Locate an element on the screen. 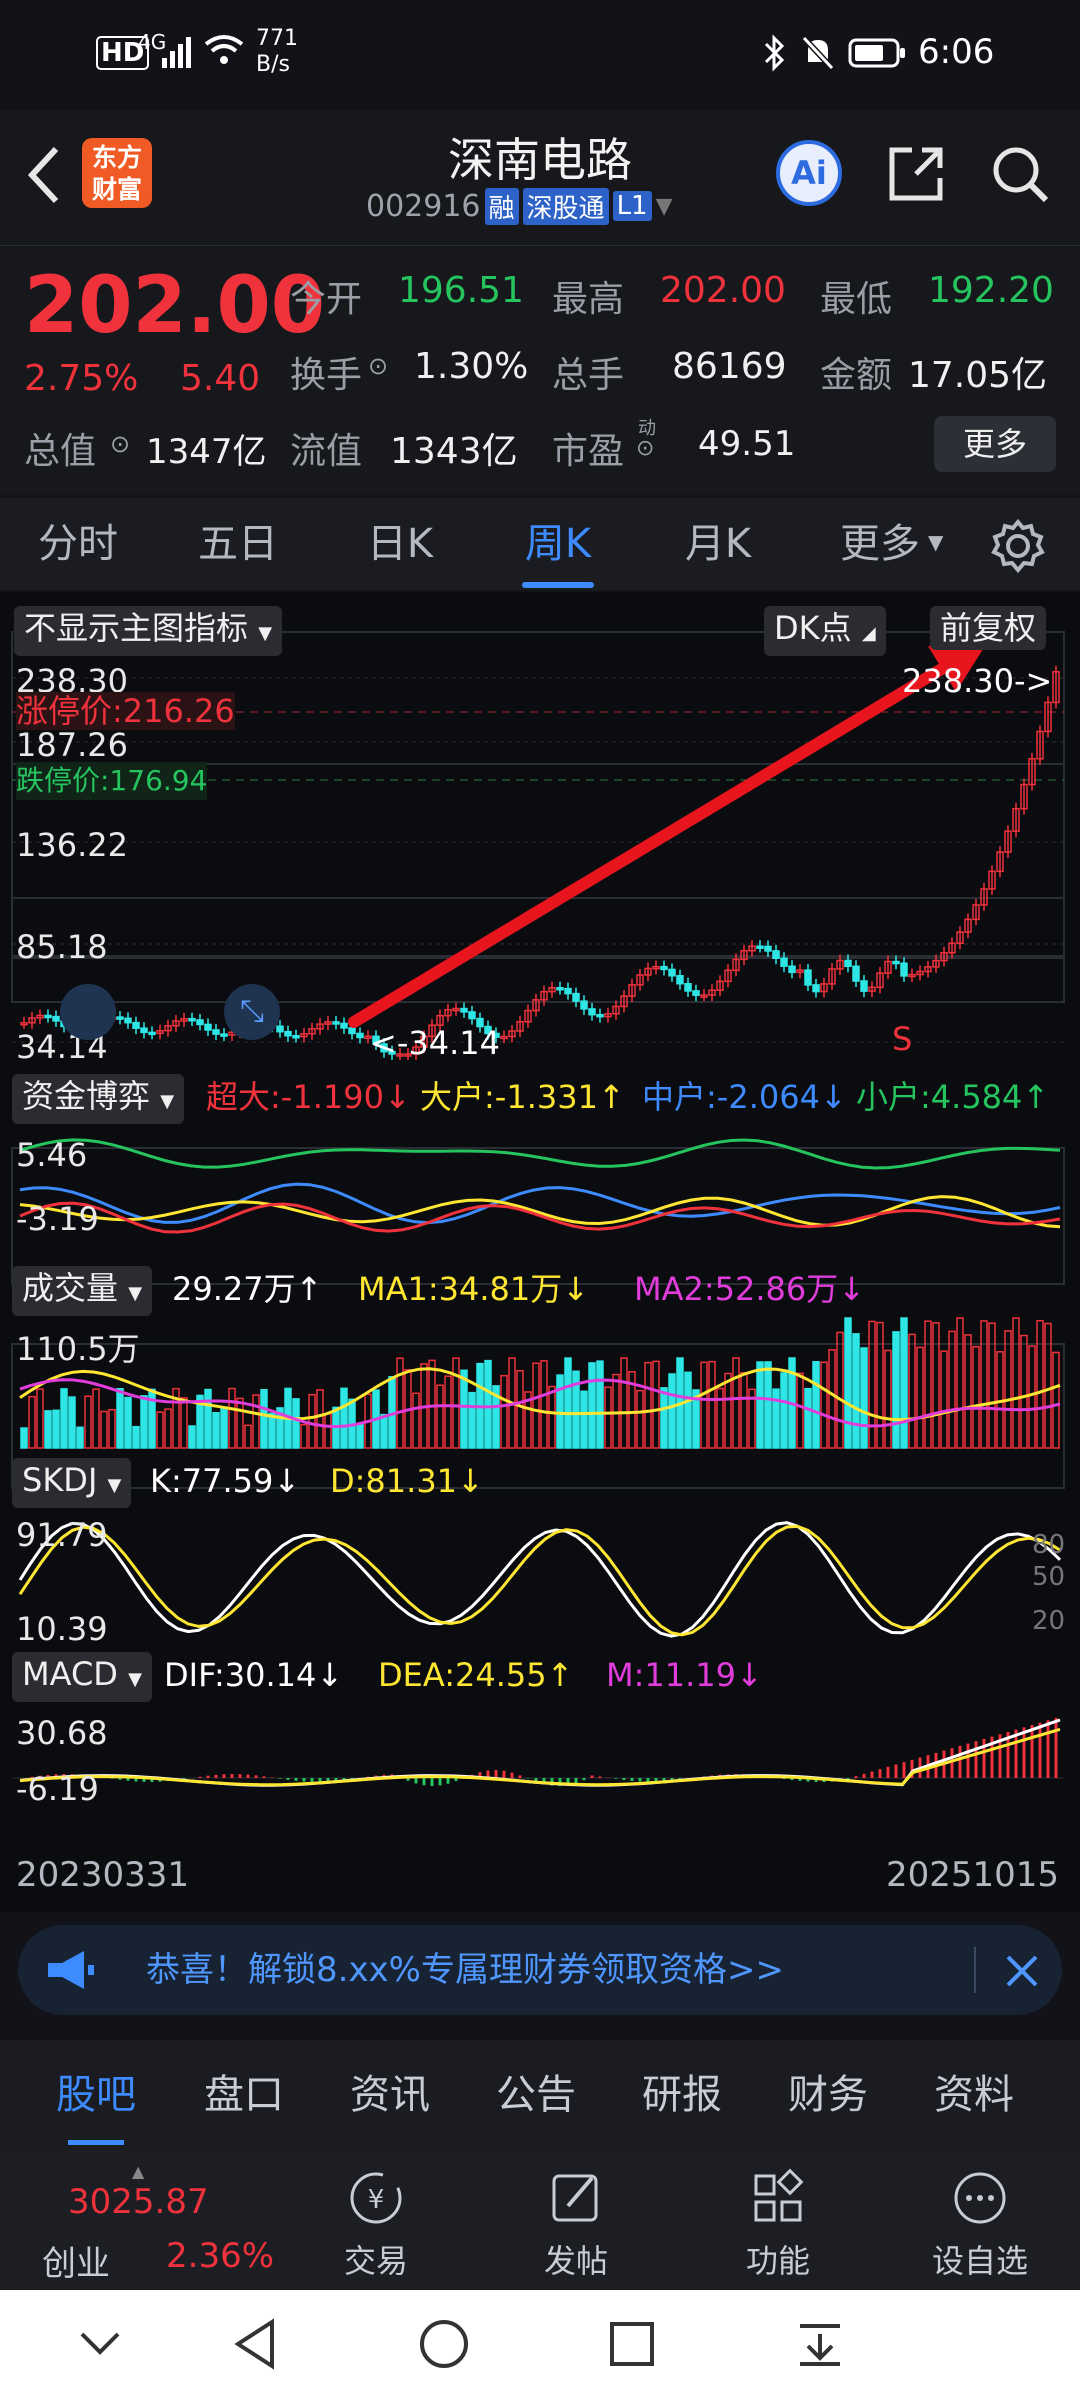  fund-small-value: 小户:4.584↑ is located at coordinates (953, 1097).